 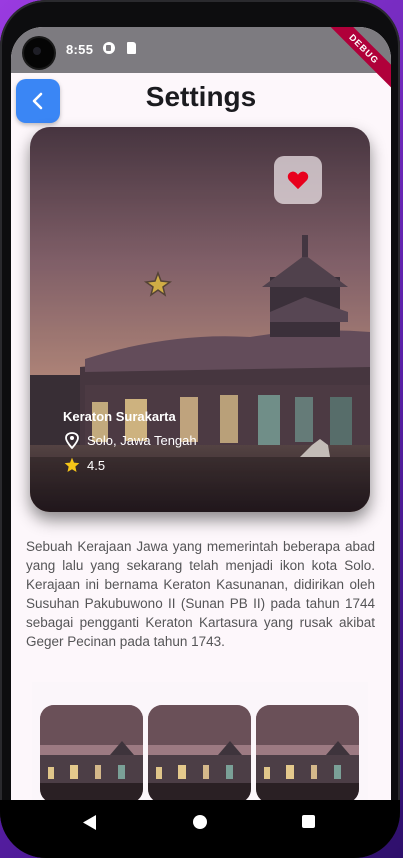 I want to click on sync-icon, so click(x=109, y=48).